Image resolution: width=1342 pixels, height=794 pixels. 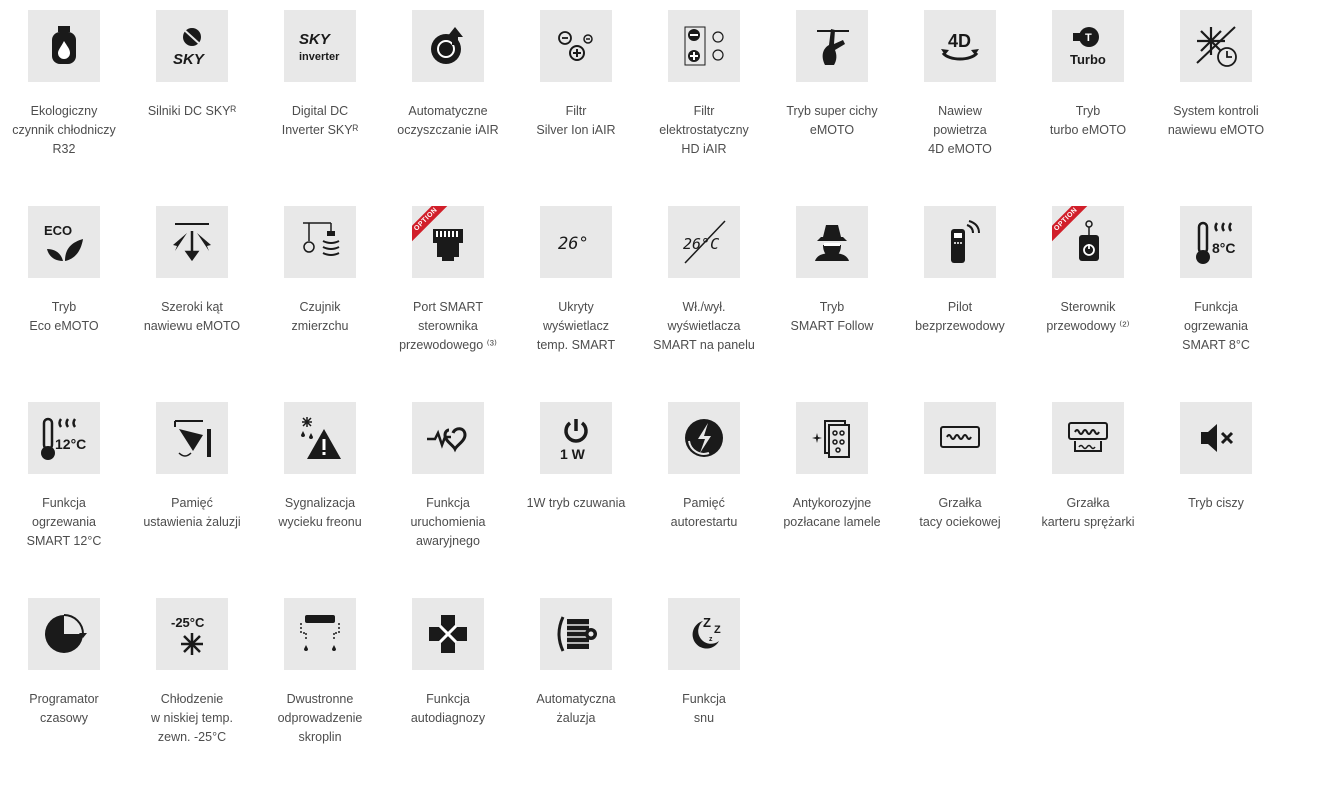 I want to click on feature-item: Grzałka tacy ociekowej, so click(x=960, y=500).